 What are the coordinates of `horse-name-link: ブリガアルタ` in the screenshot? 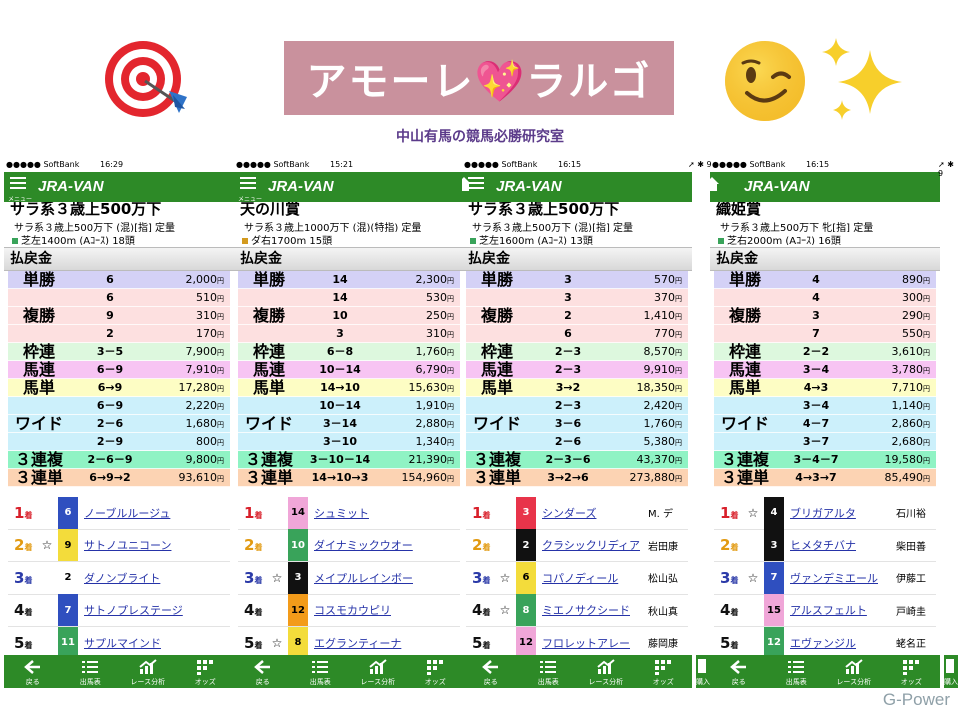 It's located at (840, 513).